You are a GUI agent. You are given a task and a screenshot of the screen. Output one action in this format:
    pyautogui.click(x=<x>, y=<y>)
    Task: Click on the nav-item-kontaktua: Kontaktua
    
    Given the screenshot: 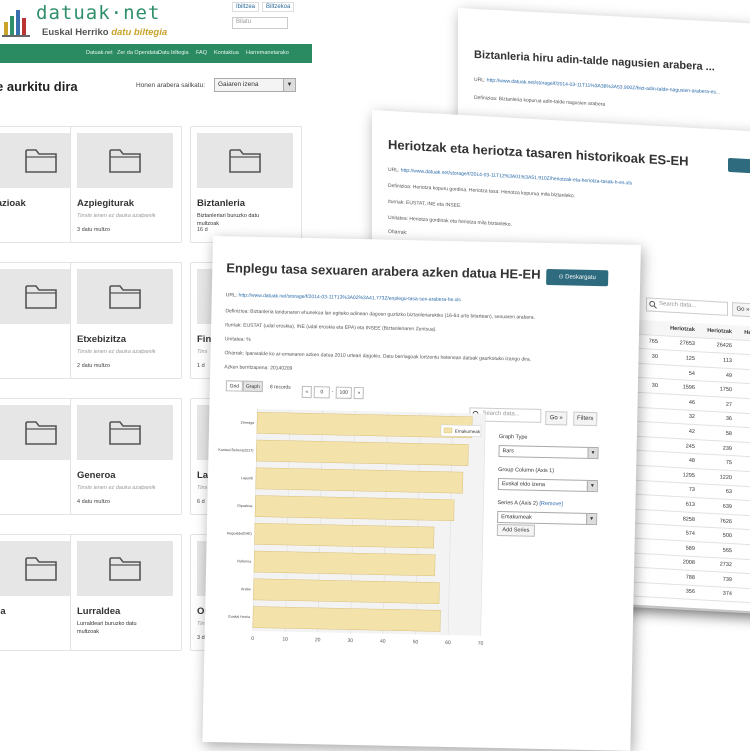 What is the action you would take?
    pyautogui.click(x=226, y=53)
    